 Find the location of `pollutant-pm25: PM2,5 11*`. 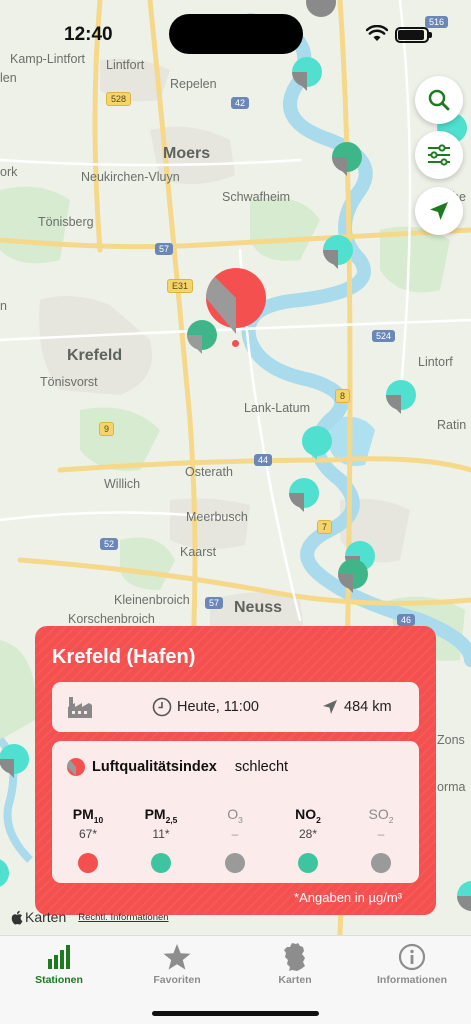

pollutant-pm25: PM2,5 11* is located at coordinates (161, 839).